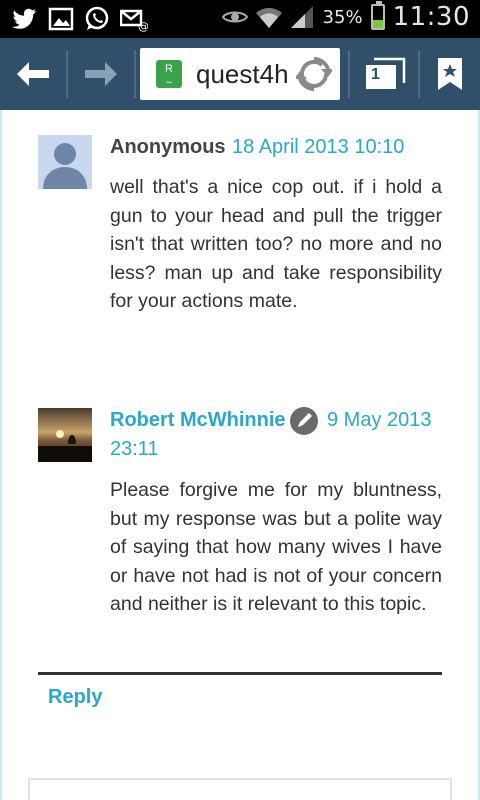 The height and width of the screenshot is (800, 480). I want to click on back-button, so click(33, 74).